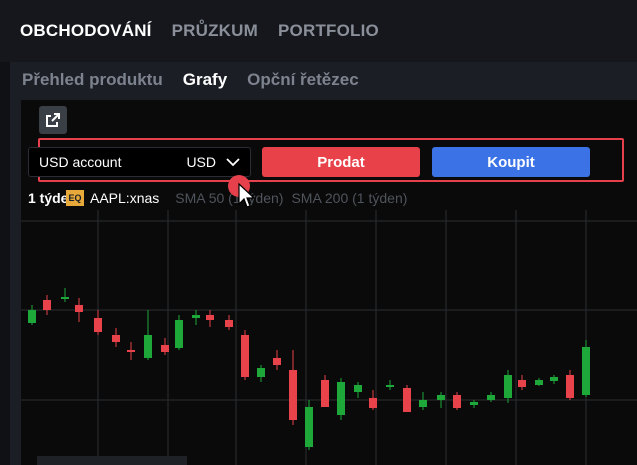 This screenshot has width=637, height=465. Describe the element at coordinates (80, 162) in the screenshot. I see `account-label: USD account` at that location.